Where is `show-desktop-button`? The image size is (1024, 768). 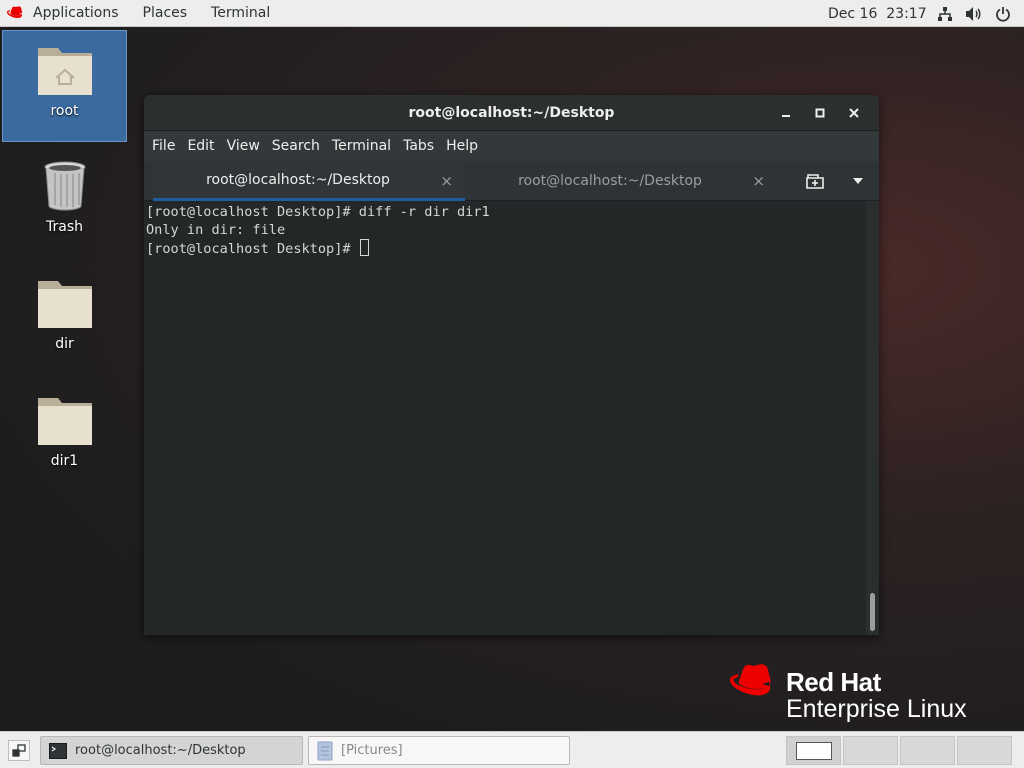
show-desktop-button is located at coordinates (19, 750).